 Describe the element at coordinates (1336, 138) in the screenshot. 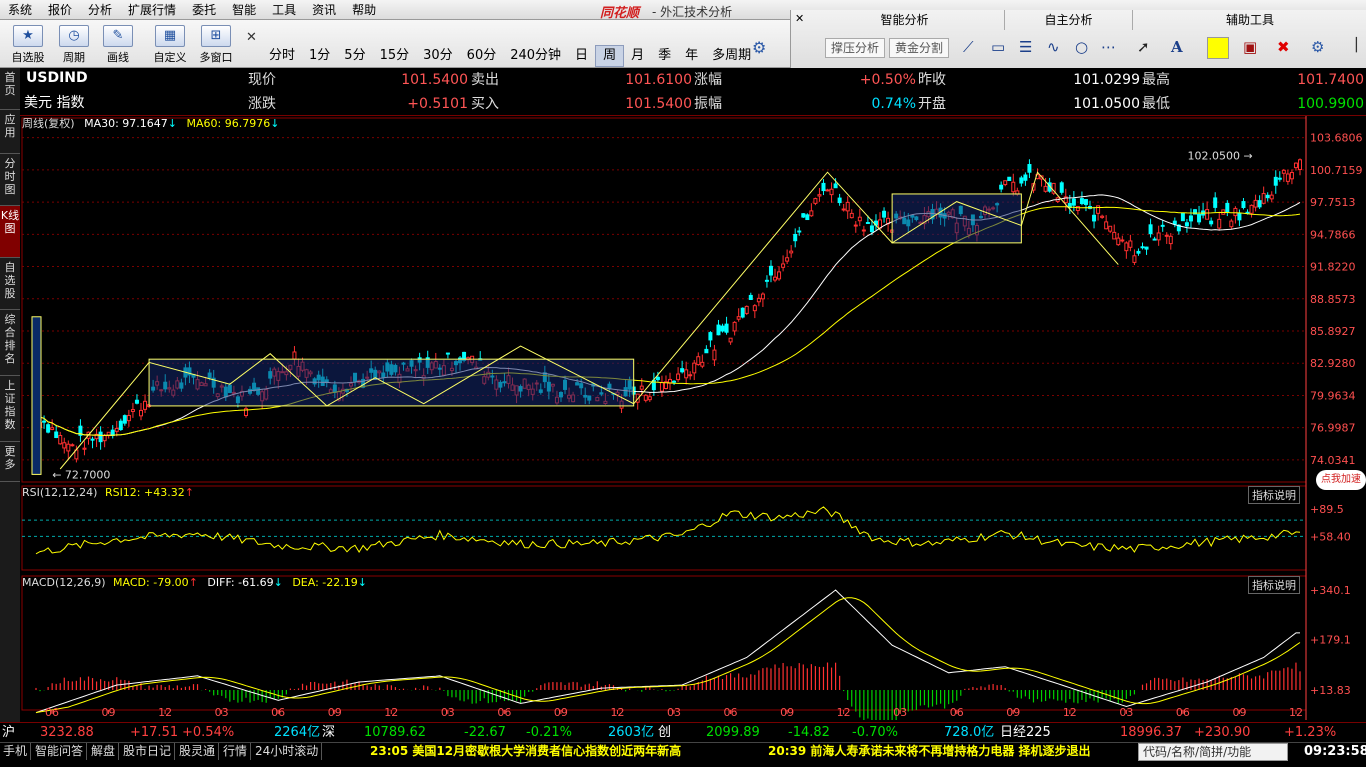

I see `price-tick-label: 103.6806` at that location.